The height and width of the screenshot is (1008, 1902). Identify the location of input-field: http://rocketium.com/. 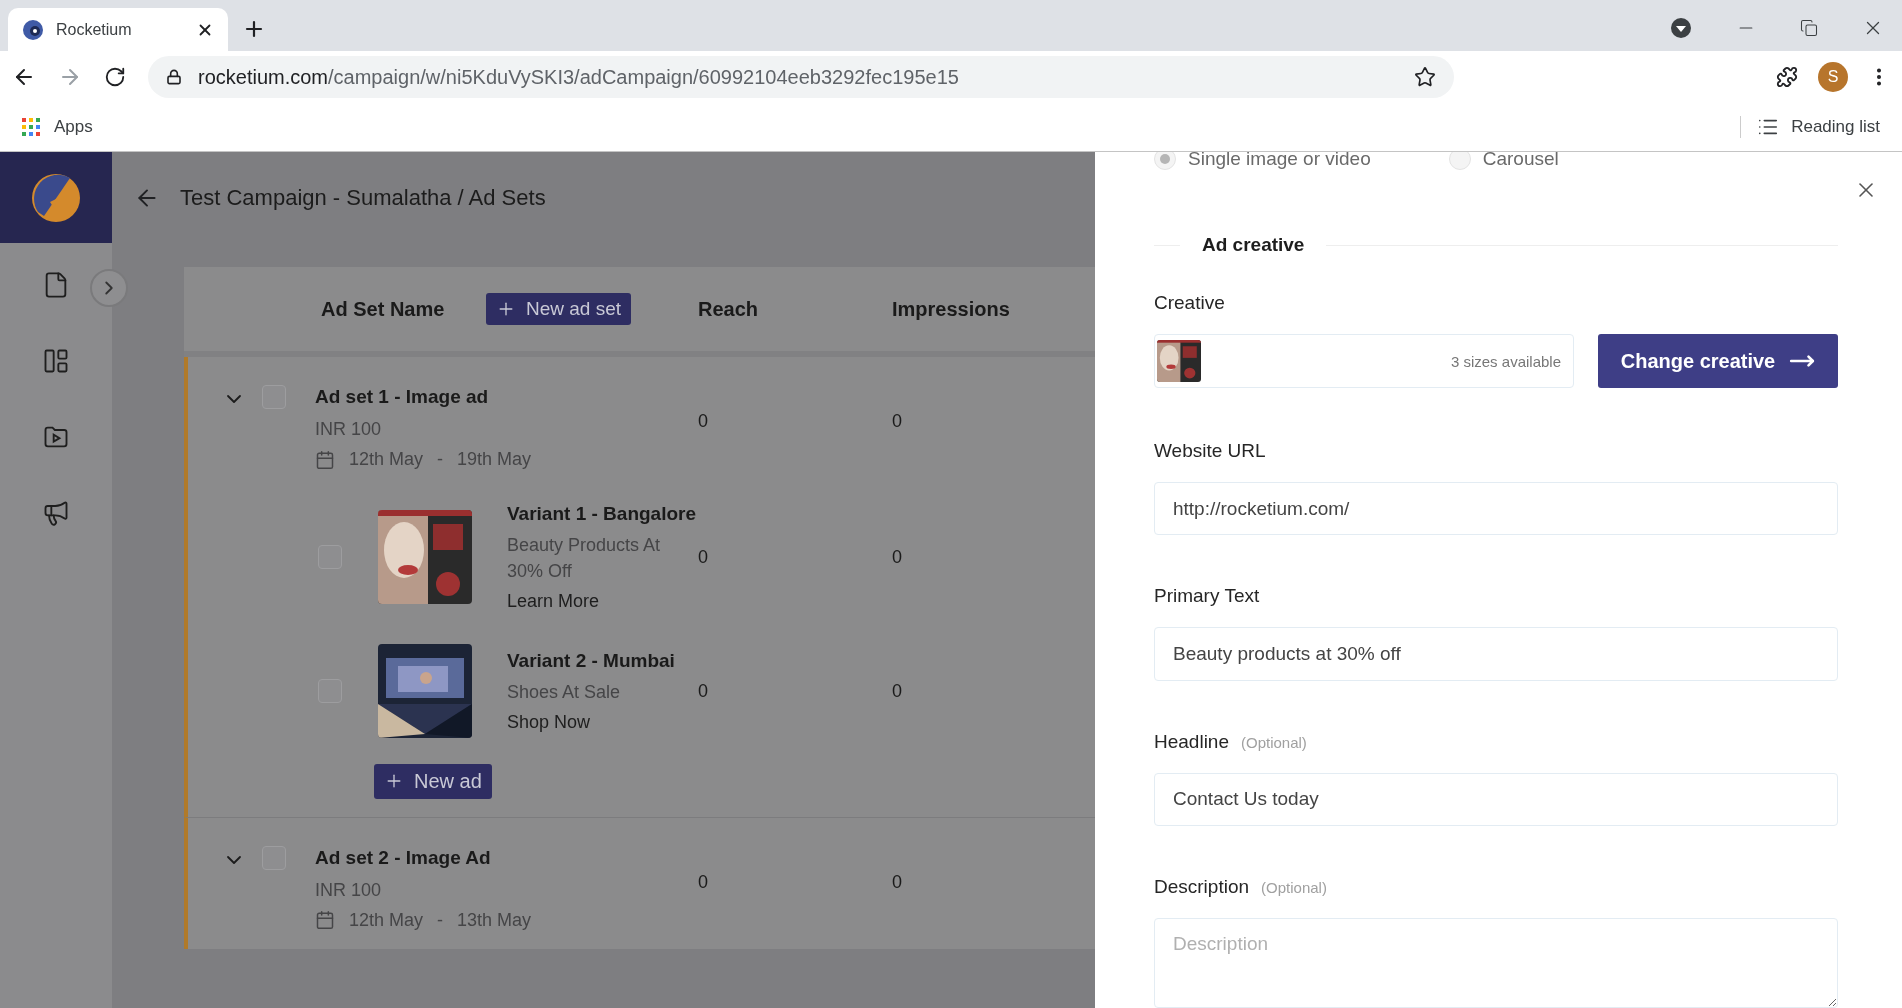
(1496, 509).